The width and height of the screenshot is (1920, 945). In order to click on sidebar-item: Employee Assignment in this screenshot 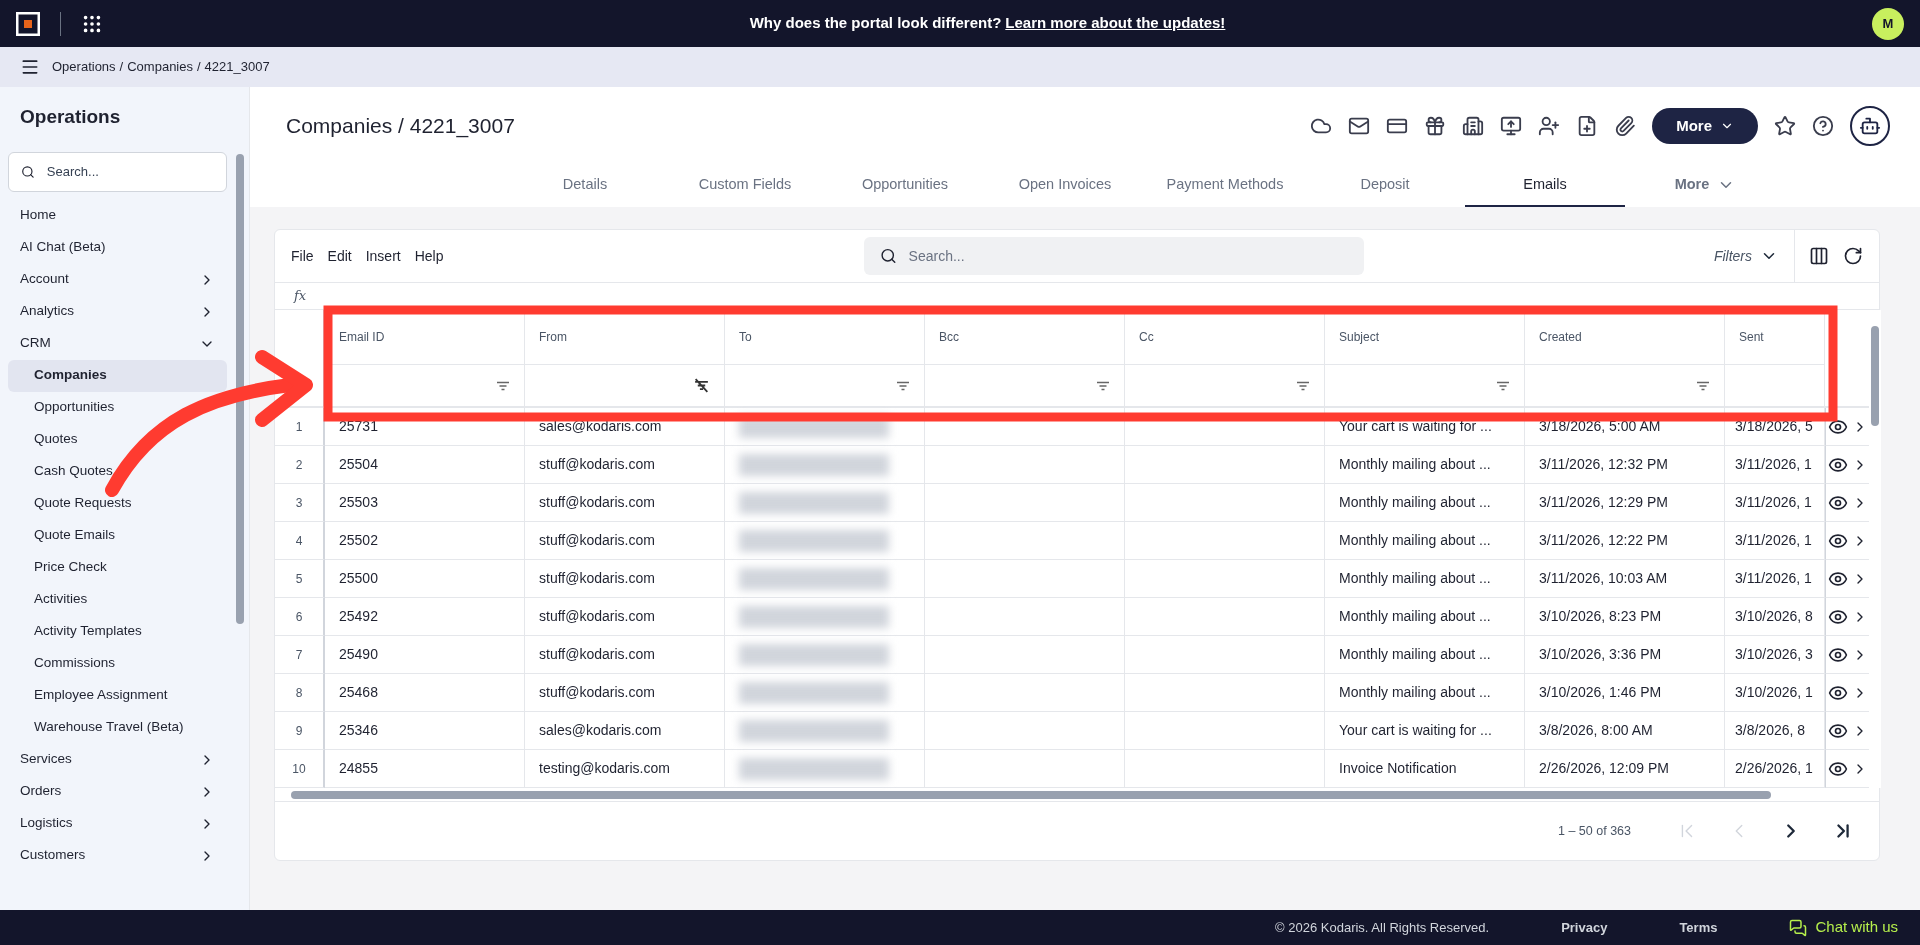, I will do `click(117, 695)`.